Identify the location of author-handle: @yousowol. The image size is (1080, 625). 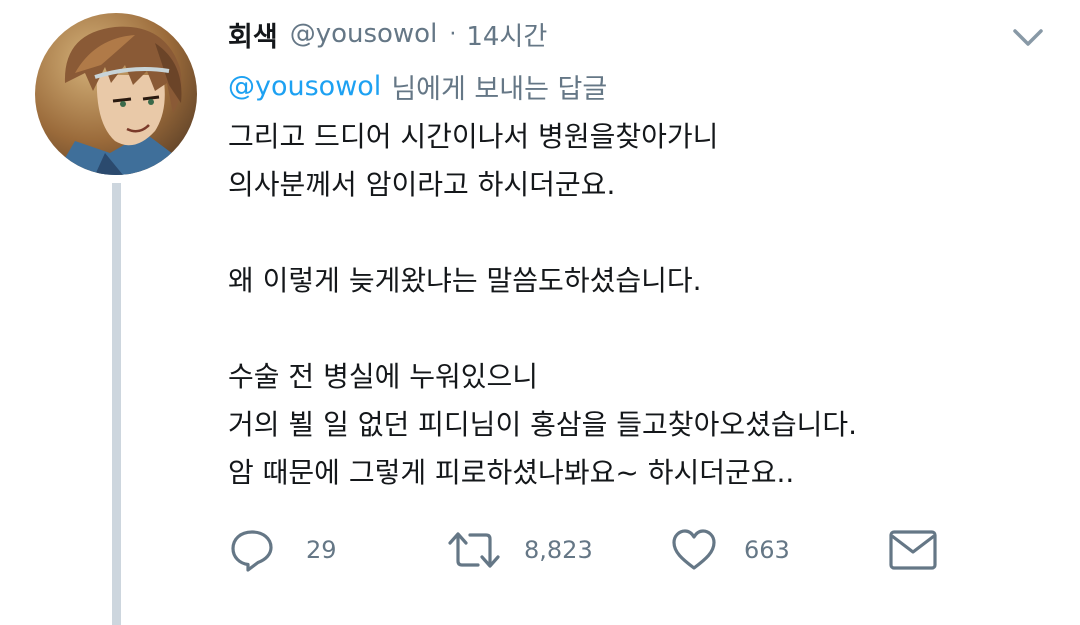
(364, 34).